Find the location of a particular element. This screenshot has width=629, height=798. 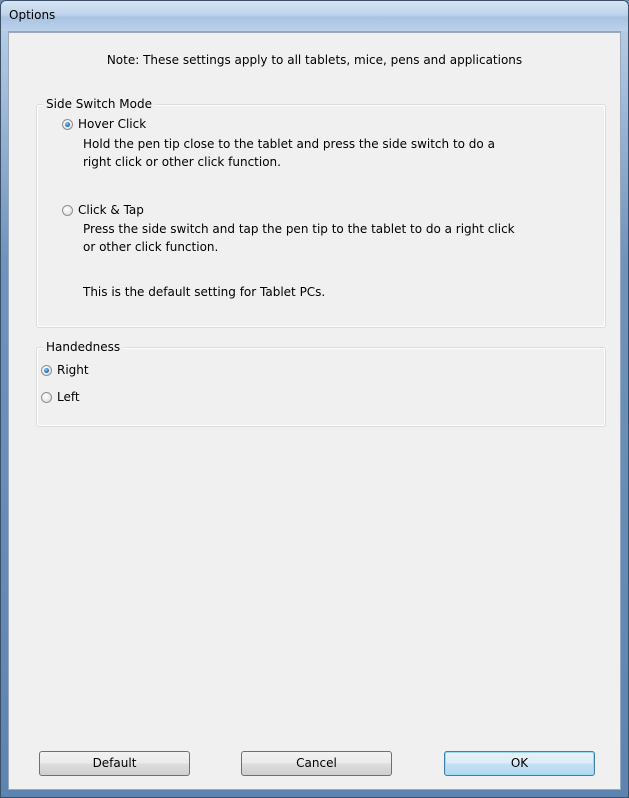

click-and-tap-description-line-2: or other click function. is located at coordinates (151, 247).